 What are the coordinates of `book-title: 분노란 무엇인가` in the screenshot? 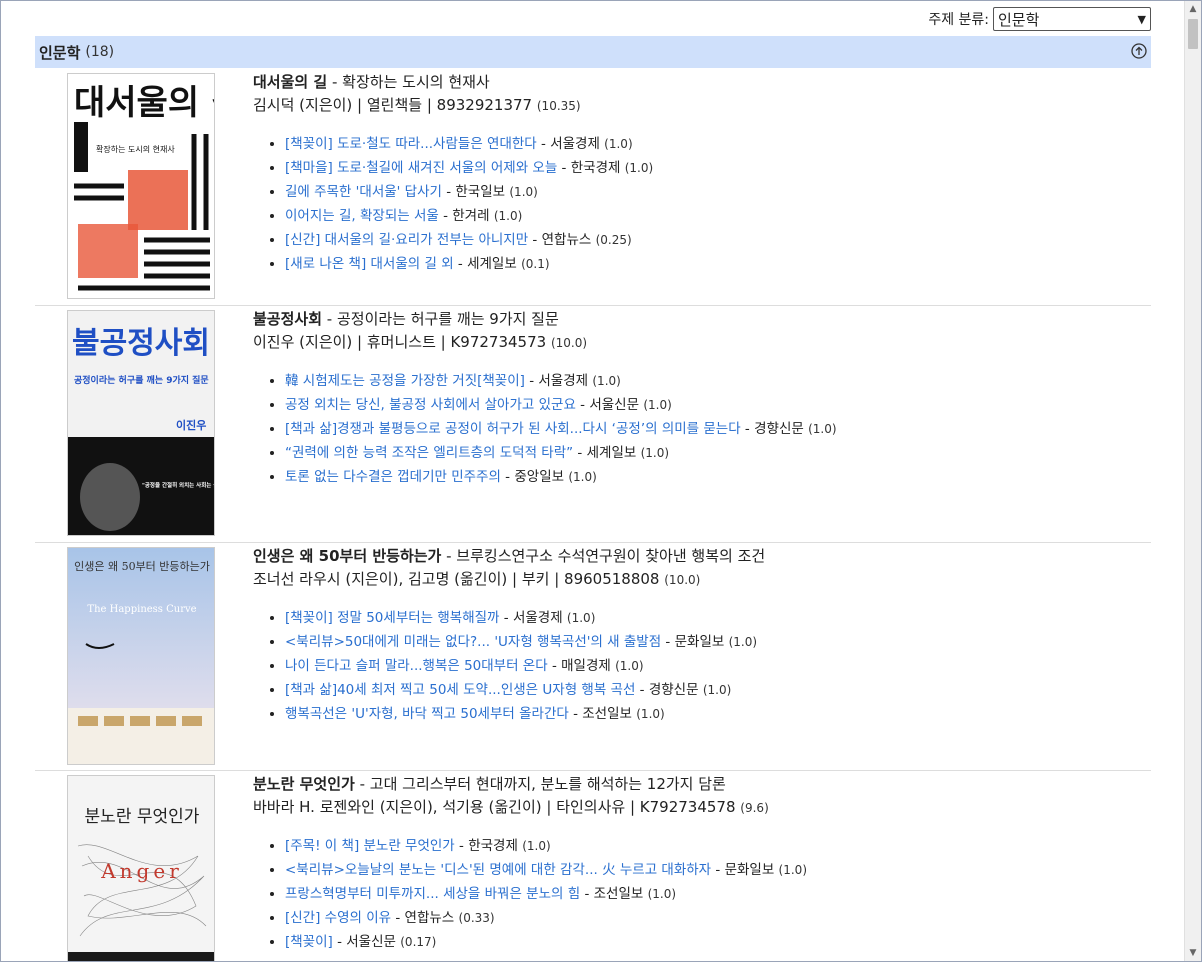 It's located at (304, 784).